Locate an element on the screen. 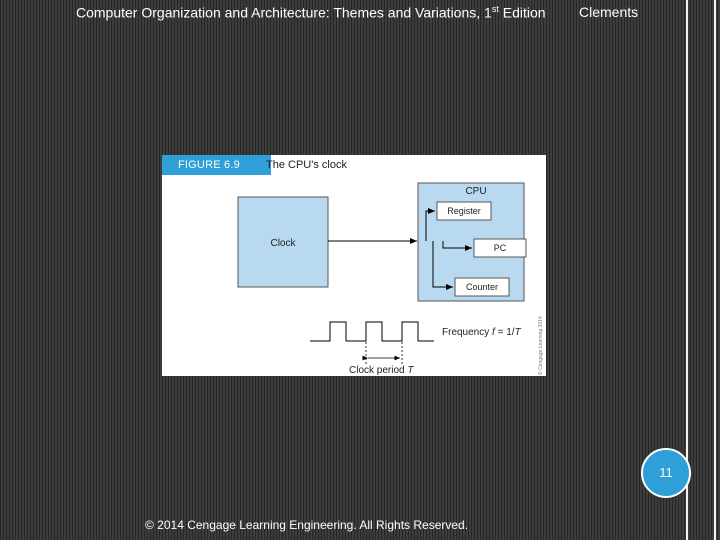  clock-period-dimension is located at coordinates (384, 343).